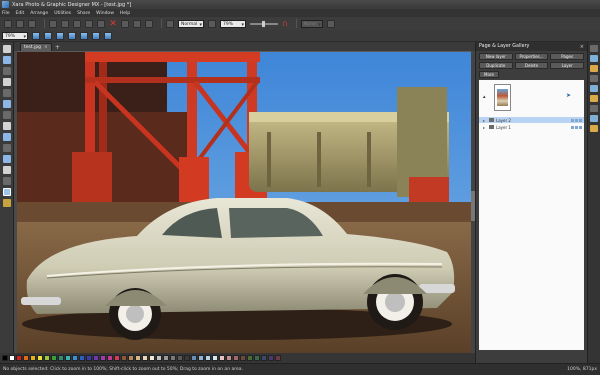 The height and width of the screenshot is (375, 600). Describe the element at coordinates (15, 36) in the screenshot. I see `zoom-dropdown: 79%` at that location.